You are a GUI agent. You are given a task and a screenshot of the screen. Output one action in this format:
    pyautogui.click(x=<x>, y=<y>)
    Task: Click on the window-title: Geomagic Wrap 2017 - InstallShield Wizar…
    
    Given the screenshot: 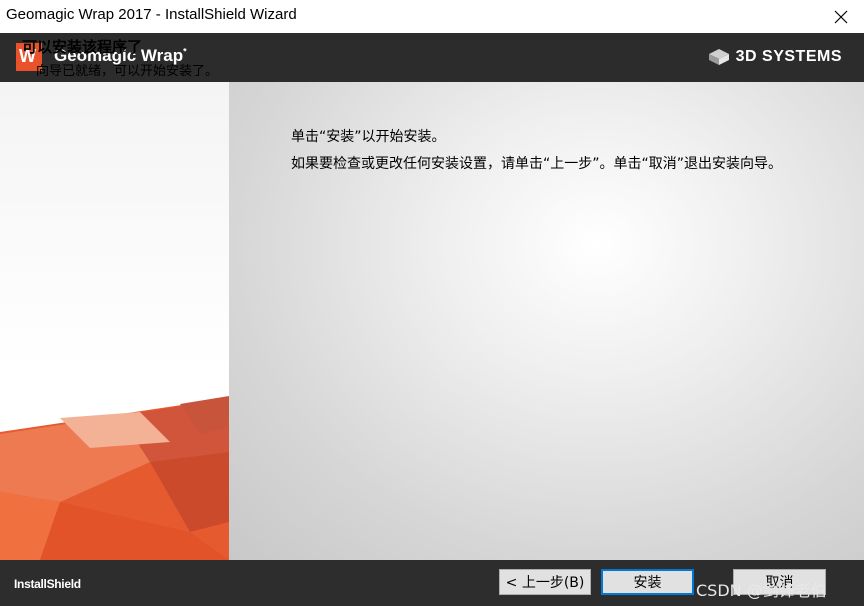 What is the action you would take?
    pyautogui.click(x=151, y=14)
    